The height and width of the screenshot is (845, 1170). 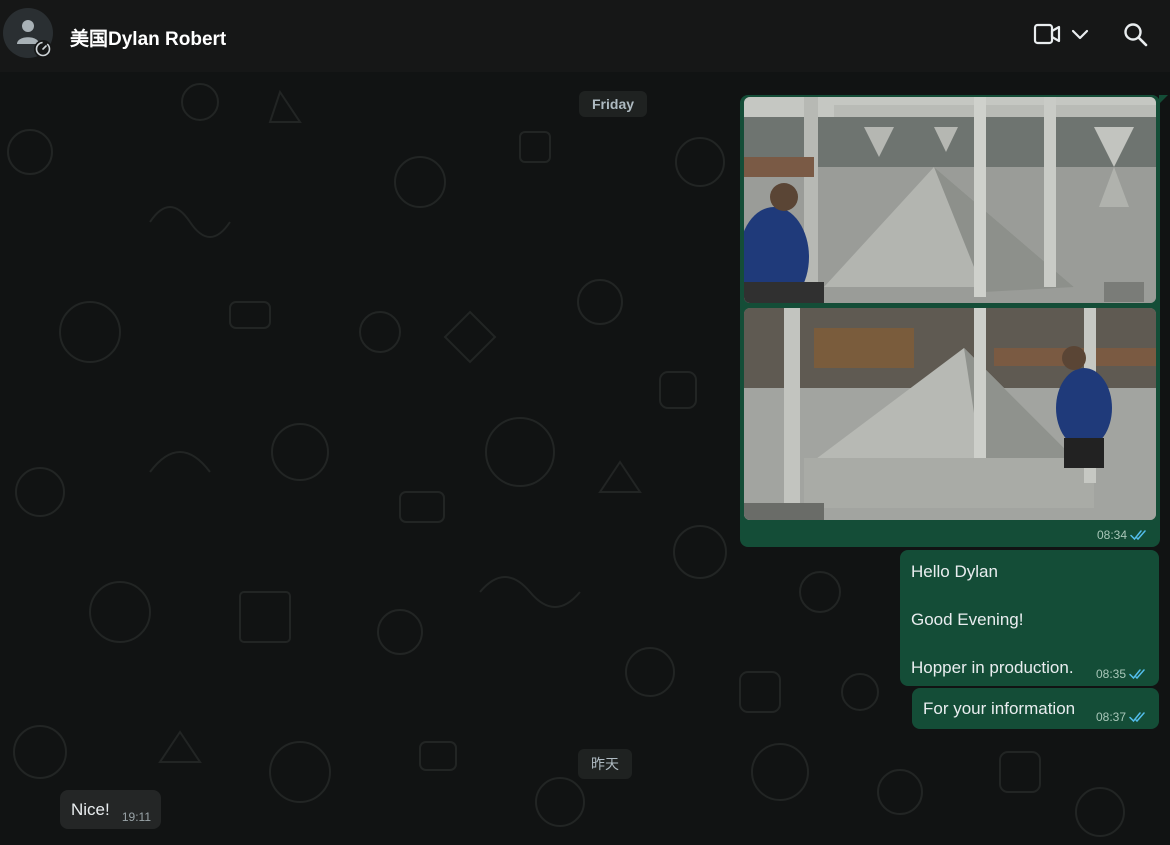 I want to click on text-message-info: For your information 08:37, so click(x=1035, y=708).